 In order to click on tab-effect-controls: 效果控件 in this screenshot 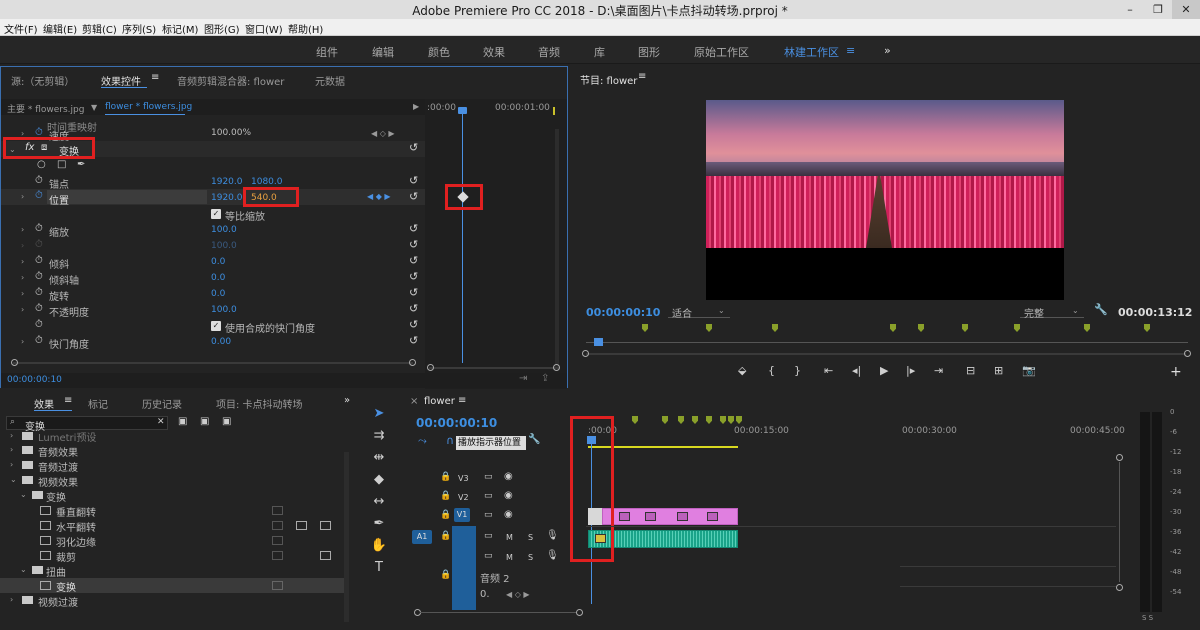, I will do `click(121, 80)`.